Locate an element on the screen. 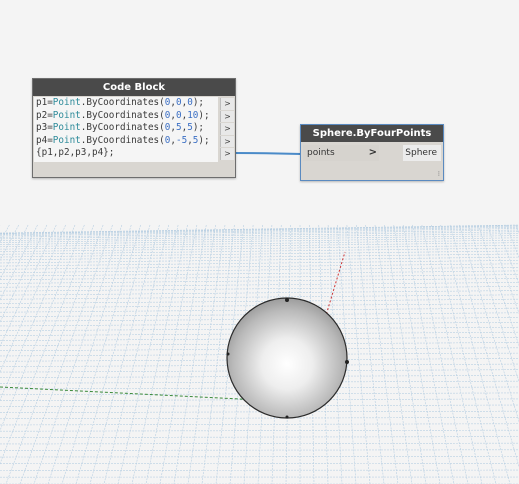  code-line: p4=Point.ByCoordinates(0,-5,5); is located at coordinates (127, 141).